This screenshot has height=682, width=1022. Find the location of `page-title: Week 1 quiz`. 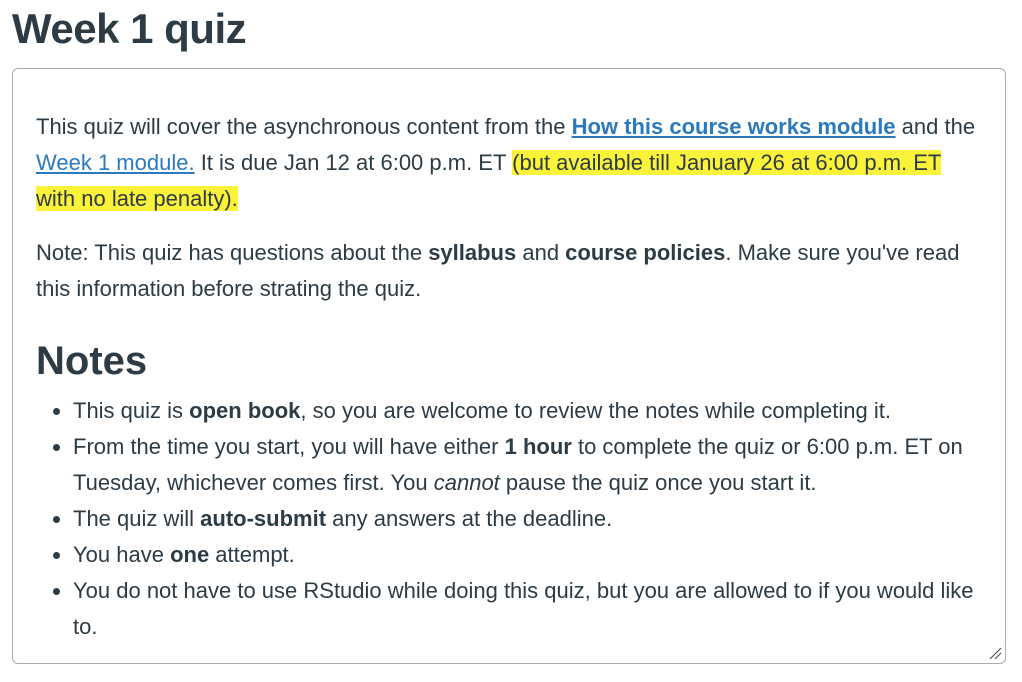

page-title: Week 1 quiz is located at coordinates (129, 28).